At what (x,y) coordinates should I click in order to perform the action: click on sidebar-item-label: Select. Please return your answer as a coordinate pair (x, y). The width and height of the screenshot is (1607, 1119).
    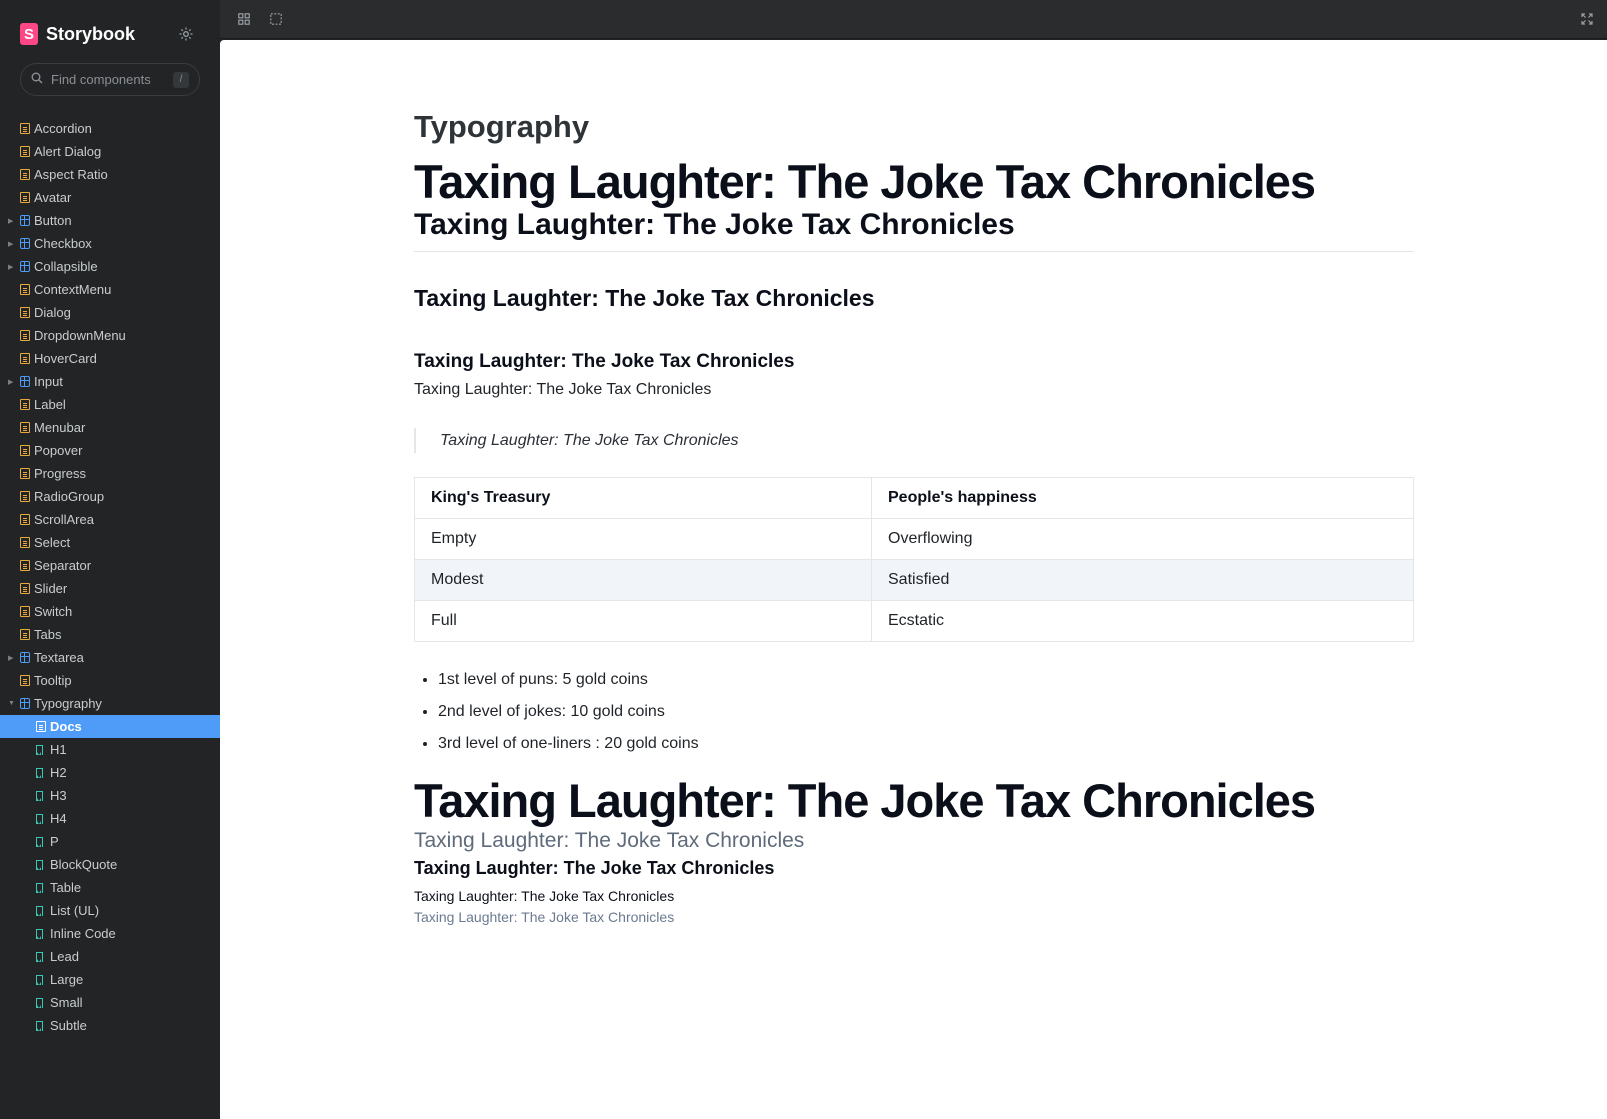
    Looking at the image, I should click on (52, 542).